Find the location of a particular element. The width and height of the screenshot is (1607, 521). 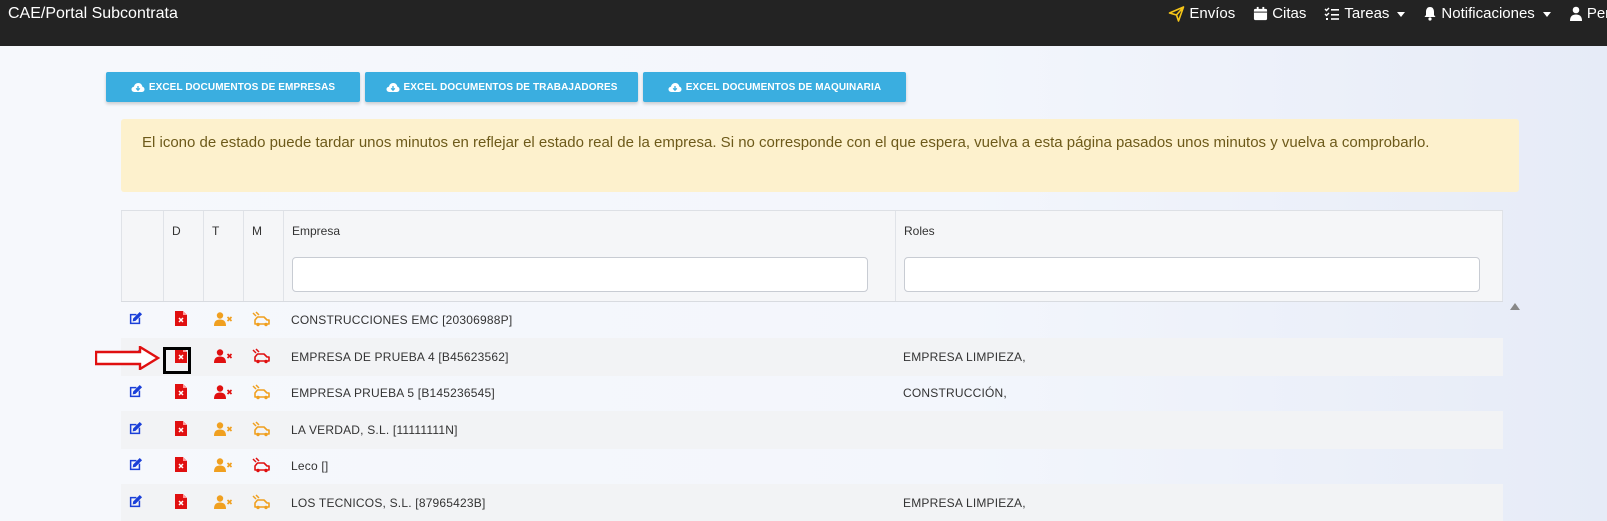

nav-citas-label: Citas is located at coordinates (1289, 13).